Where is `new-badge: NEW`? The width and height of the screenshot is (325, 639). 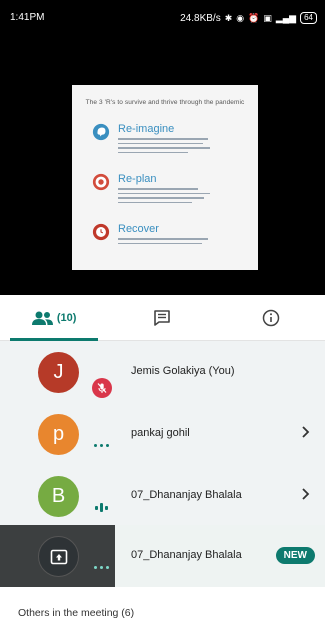
new-badge: NEW is located at coordinates (295, 555).